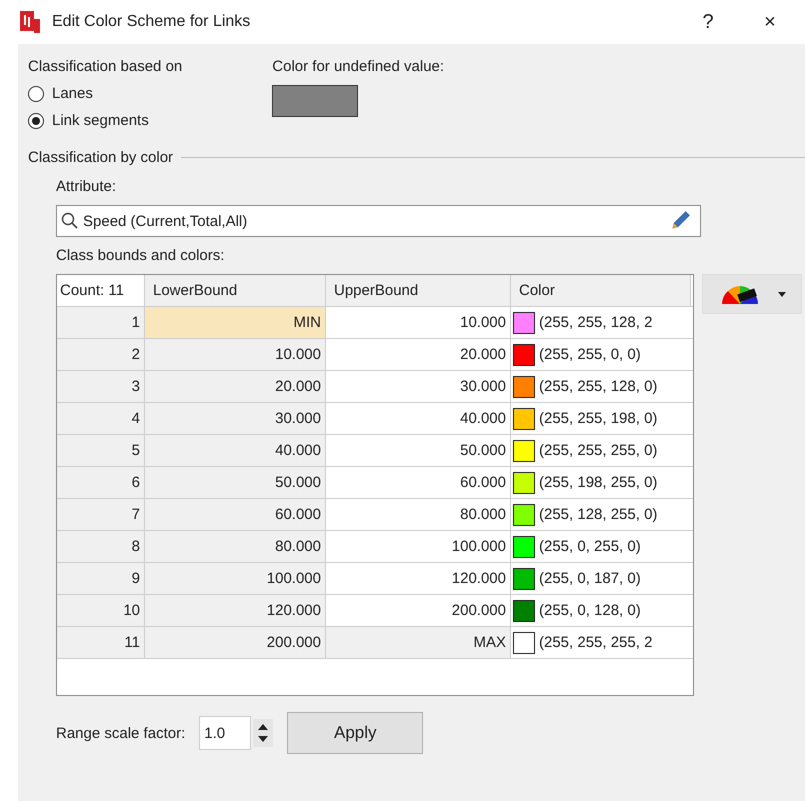  I want to click on row-number: 2, so click(101, 354).